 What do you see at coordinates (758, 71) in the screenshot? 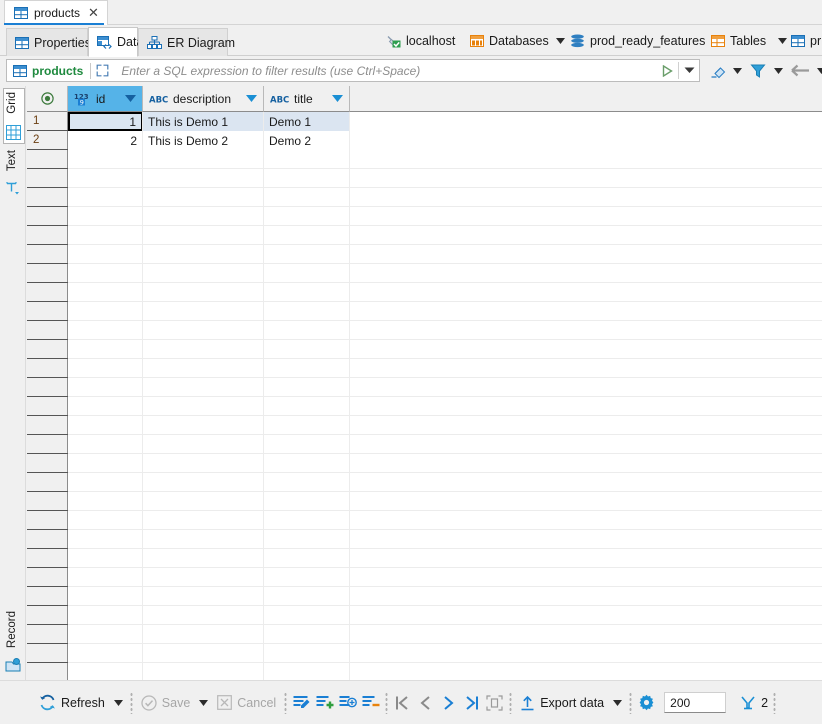
I see `filter-icon` at bounding box center [758, 71].